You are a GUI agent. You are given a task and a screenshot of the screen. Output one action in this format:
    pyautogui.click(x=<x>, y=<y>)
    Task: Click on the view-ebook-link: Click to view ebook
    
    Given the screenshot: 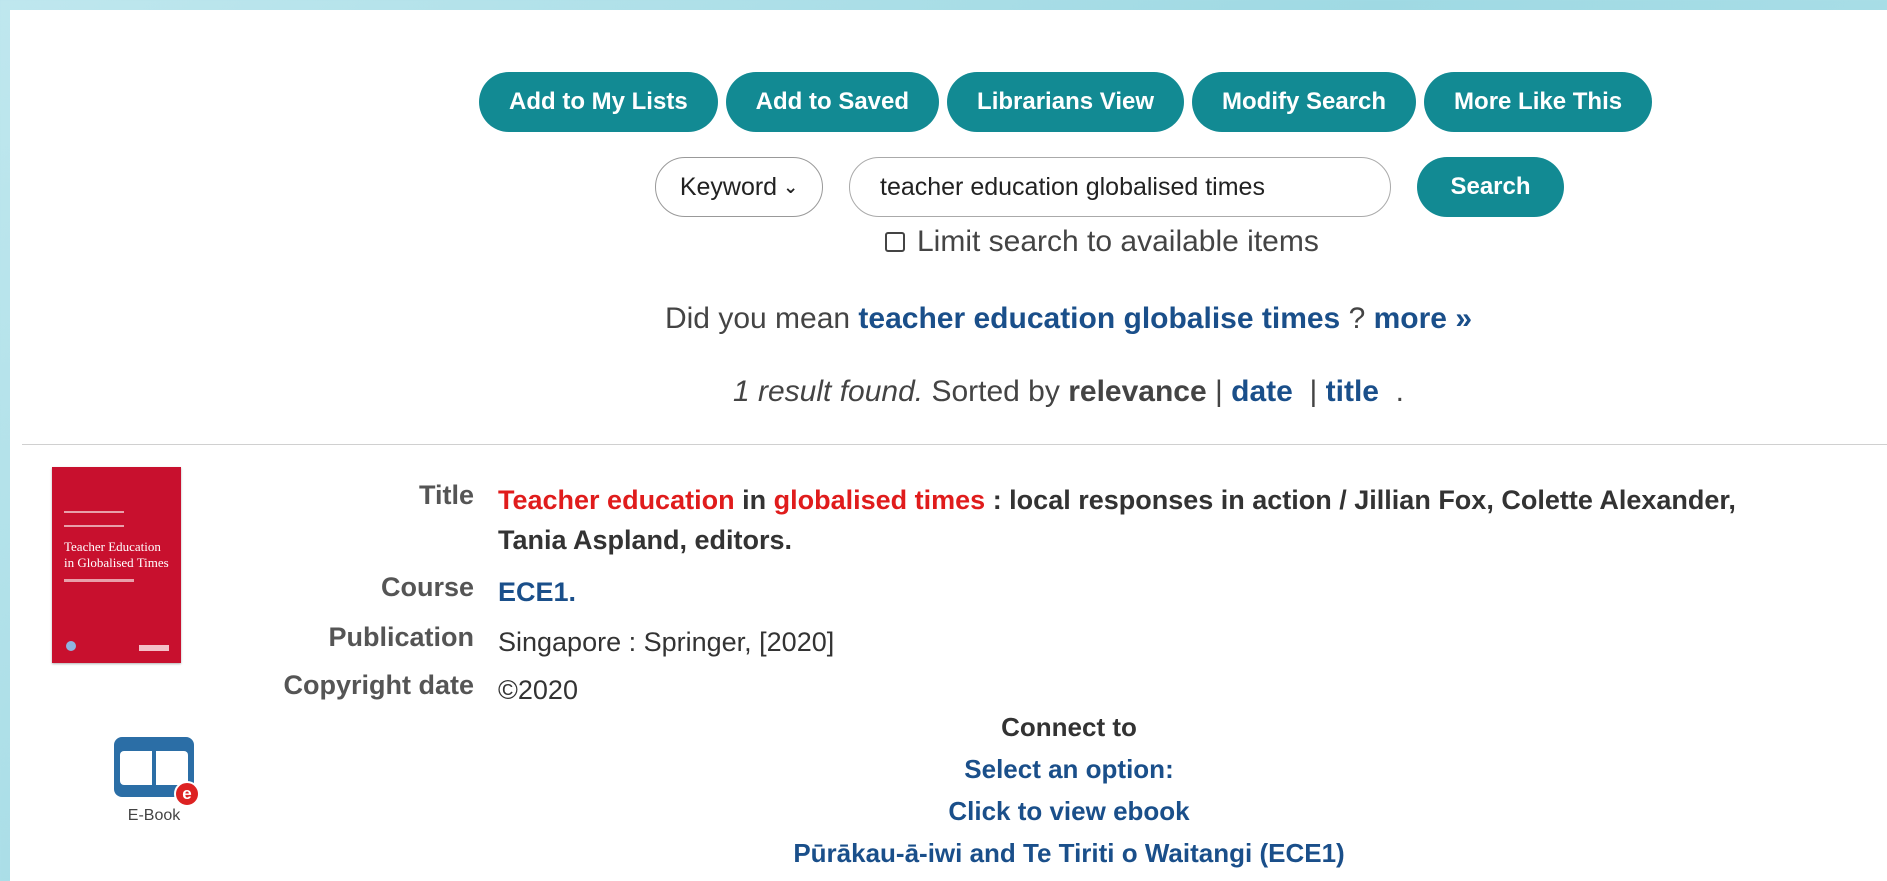 What is the action you would take?
    pyautogui.click(x=1069, y=811)
    